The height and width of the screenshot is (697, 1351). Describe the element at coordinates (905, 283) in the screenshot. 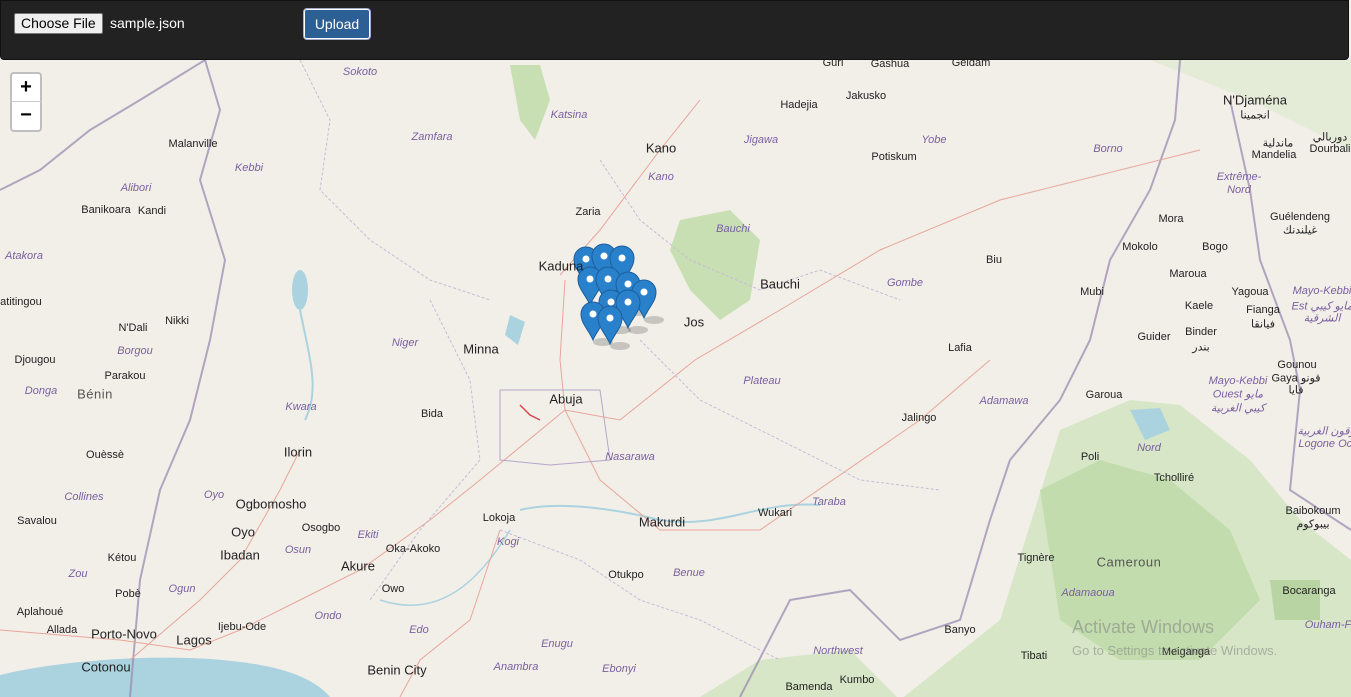

I see `map-label-region: Gombe` at that location.